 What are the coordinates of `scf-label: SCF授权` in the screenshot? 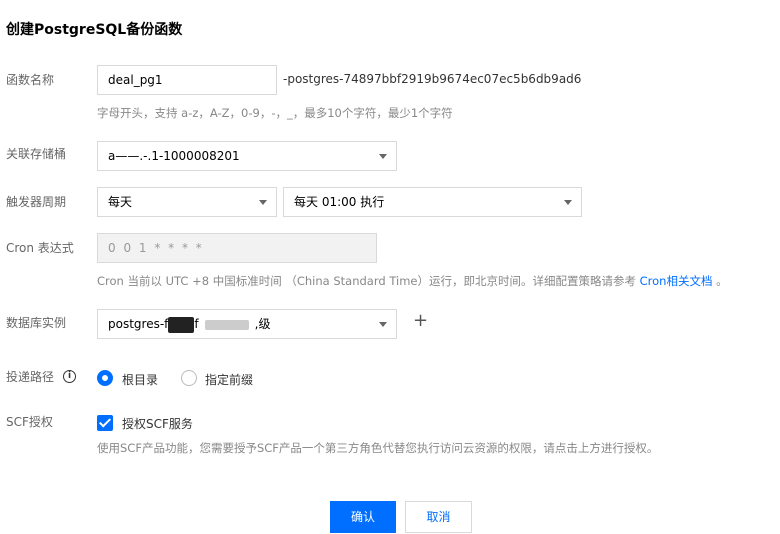 It's located at (29, 422).